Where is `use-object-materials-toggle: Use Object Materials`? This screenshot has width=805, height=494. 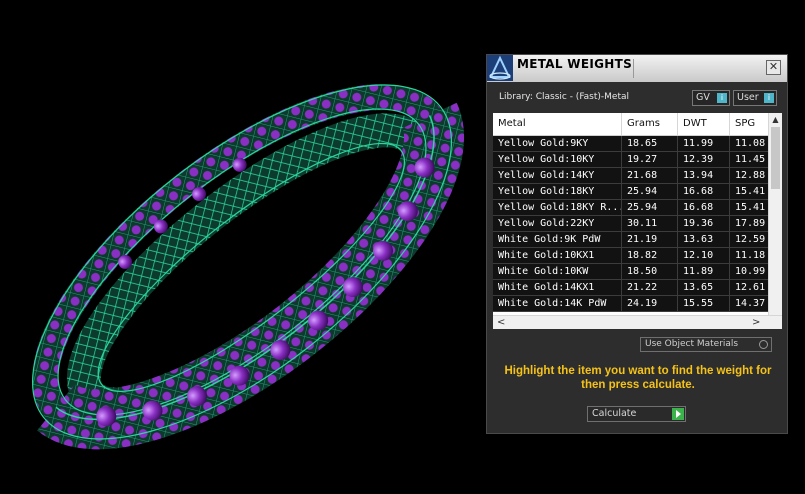
use-object-materials-toggle: Use Object Materials is located at coordinates (706, 344).